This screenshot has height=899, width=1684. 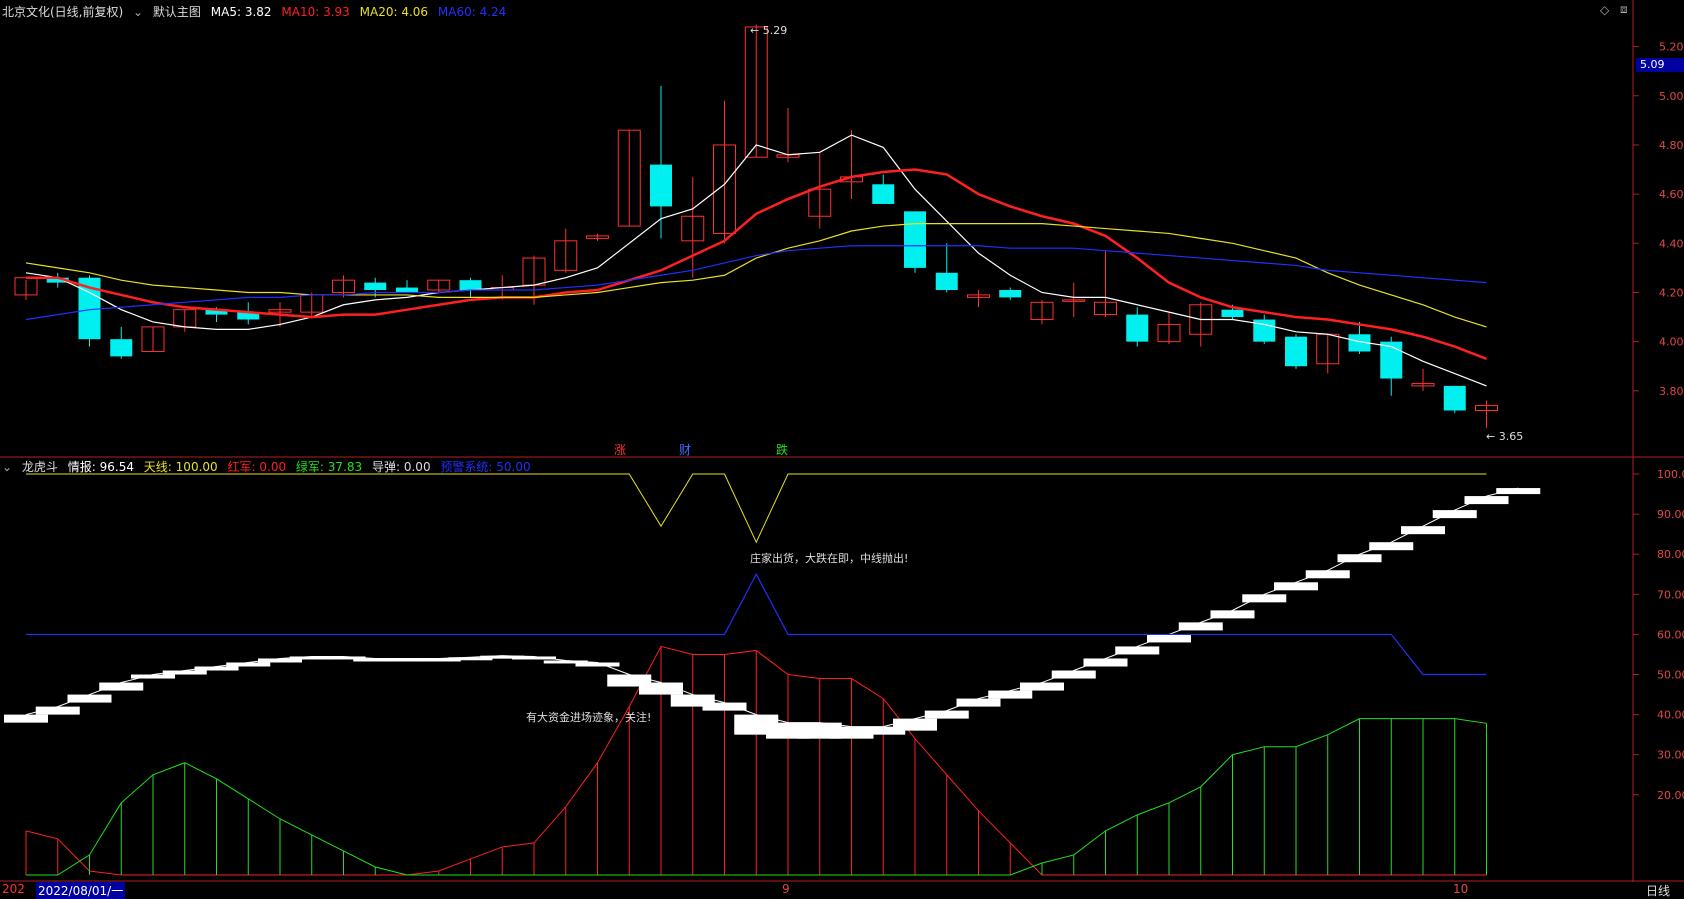 I want to click on buy-alert-note: 有大资金进场迹象，关注!, so click(x=589, y=717).